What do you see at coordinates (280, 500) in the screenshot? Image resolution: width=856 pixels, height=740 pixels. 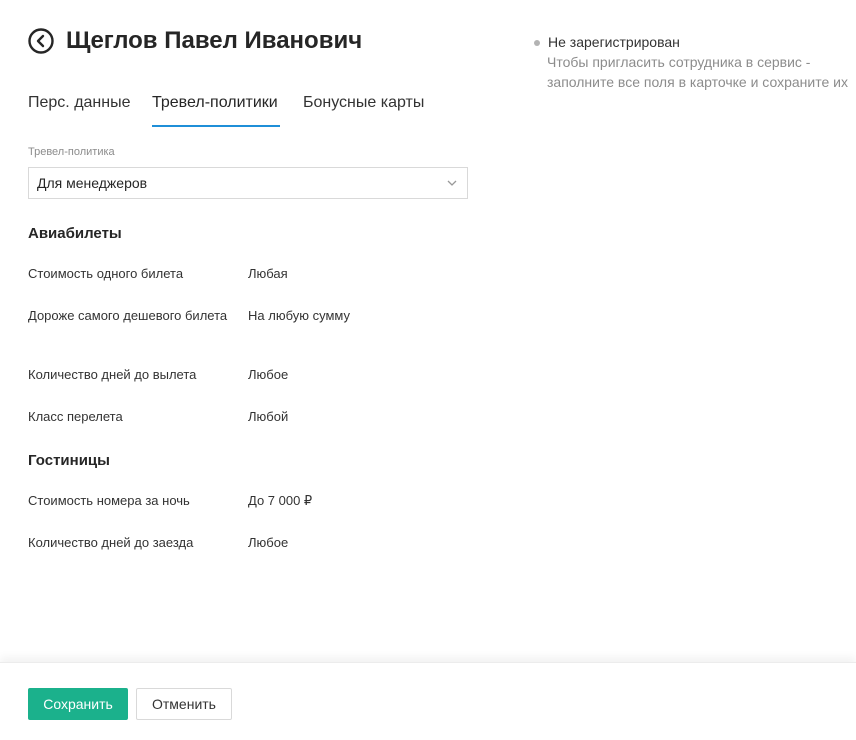 I see `row-value-room-price: До 7 000 ₽` at bounding box center [280, 500].